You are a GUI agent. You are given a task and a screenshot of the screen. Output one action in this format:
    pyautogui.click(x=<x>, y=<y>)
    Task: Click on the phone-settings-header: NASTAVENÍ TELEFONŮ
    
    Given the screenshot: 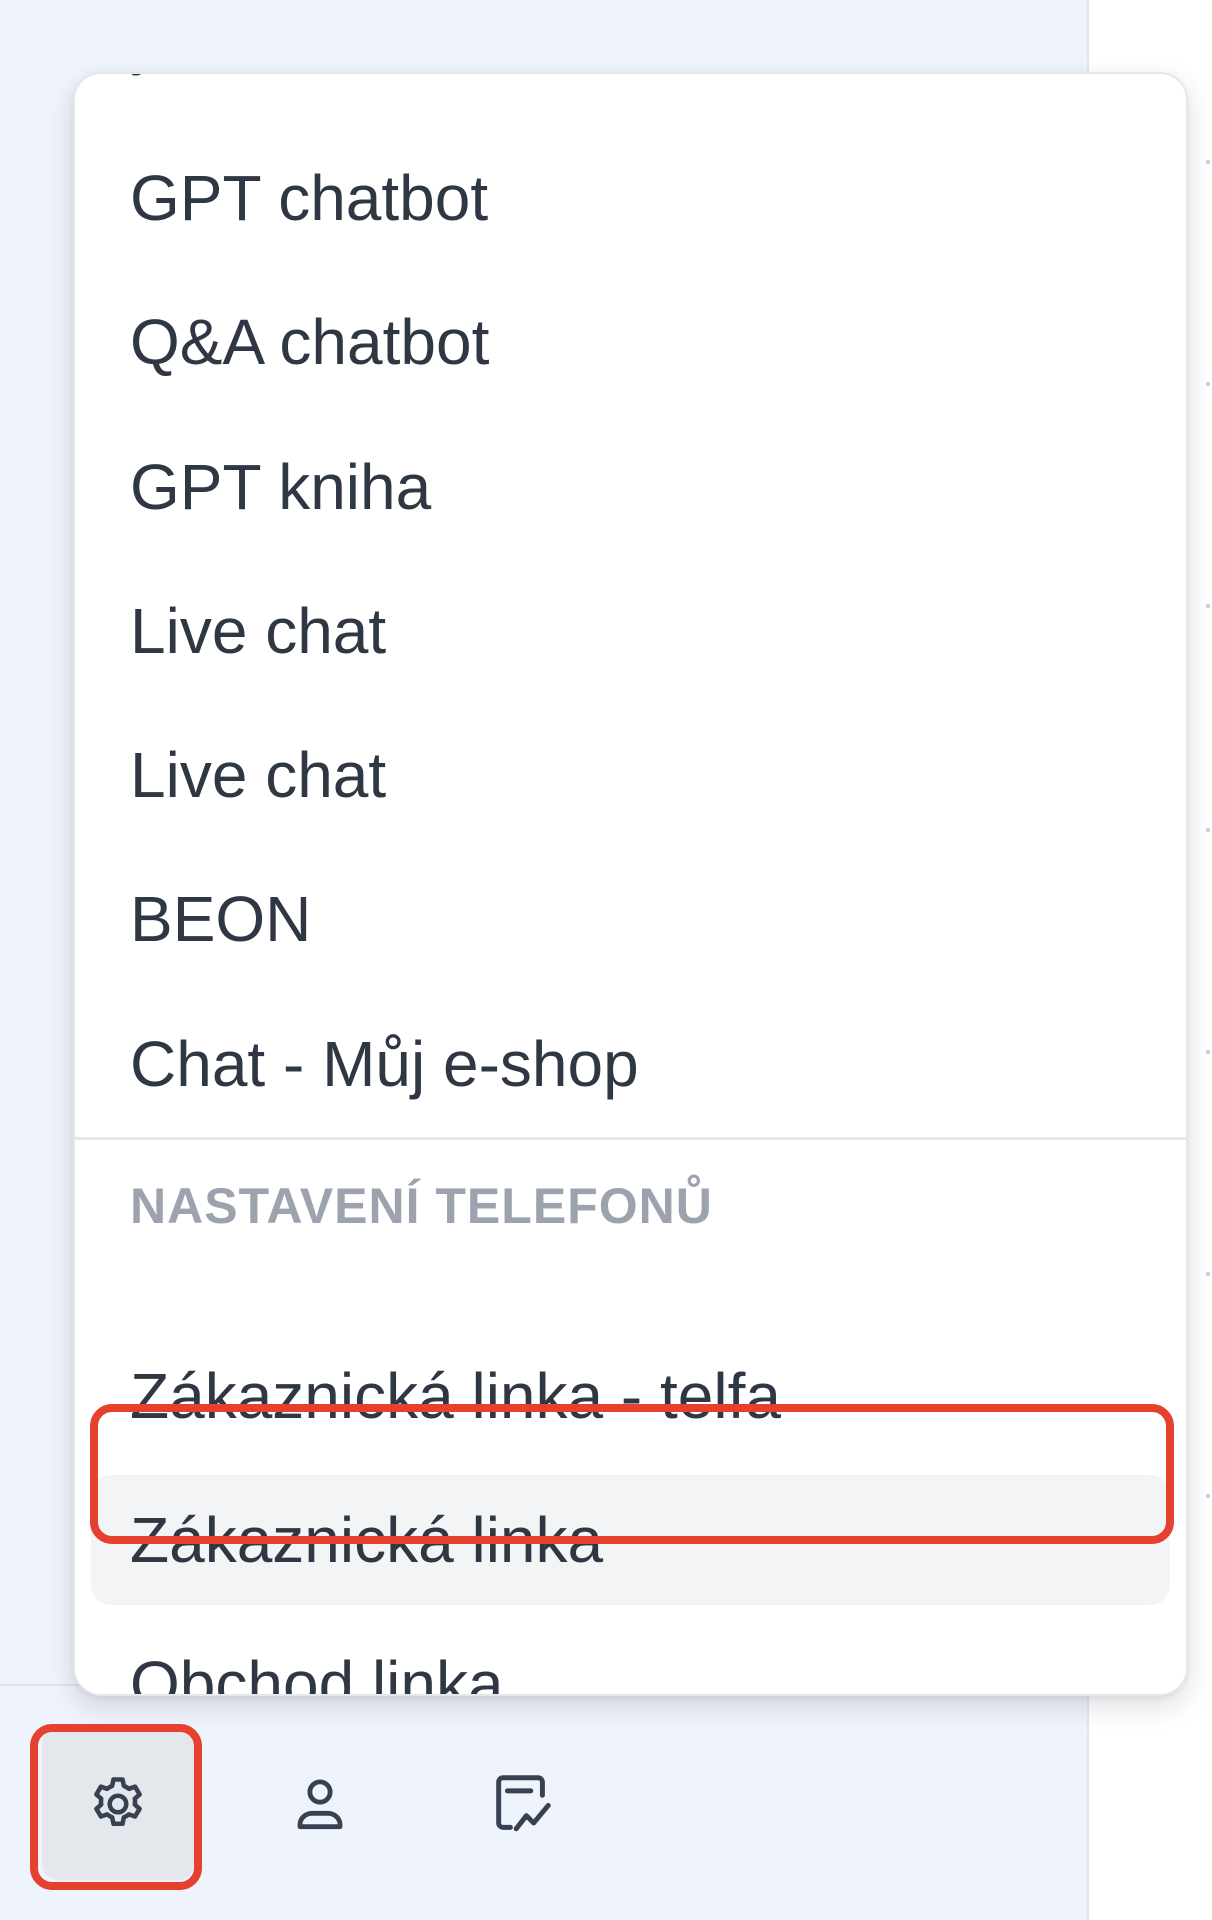 What is the action you would take?
    pyautogui.click(x=421, y=1206)
    